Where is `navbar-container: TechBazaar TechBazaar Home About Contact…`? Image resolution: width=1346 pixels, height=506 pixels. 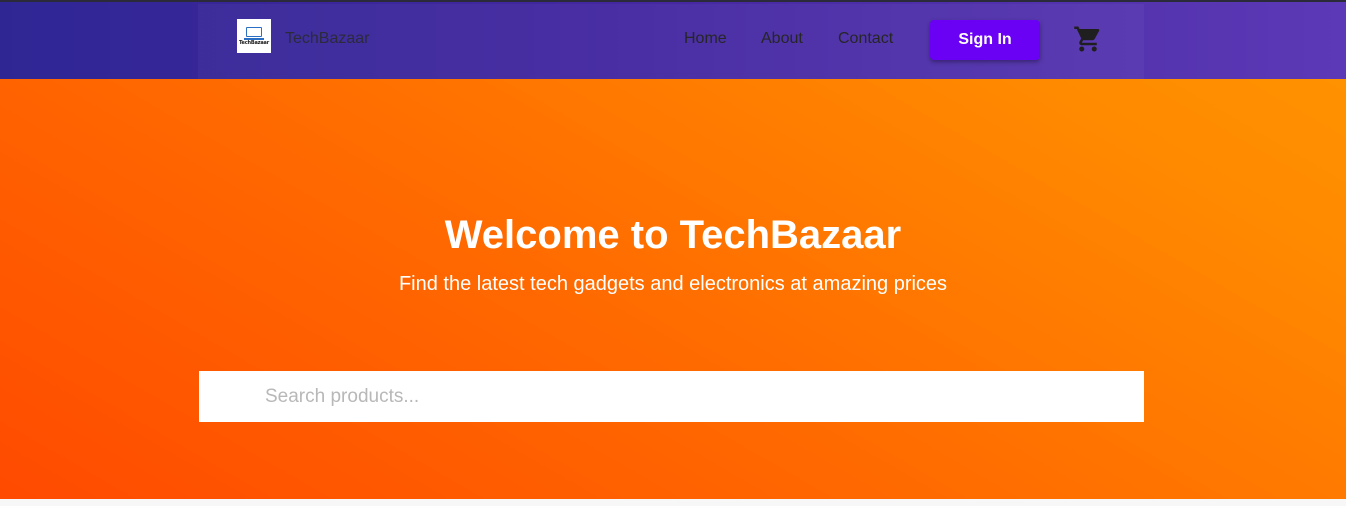 navbar-container: TechBazaar TechBazaar Home About Contact… is located at coordinates (671, 41).